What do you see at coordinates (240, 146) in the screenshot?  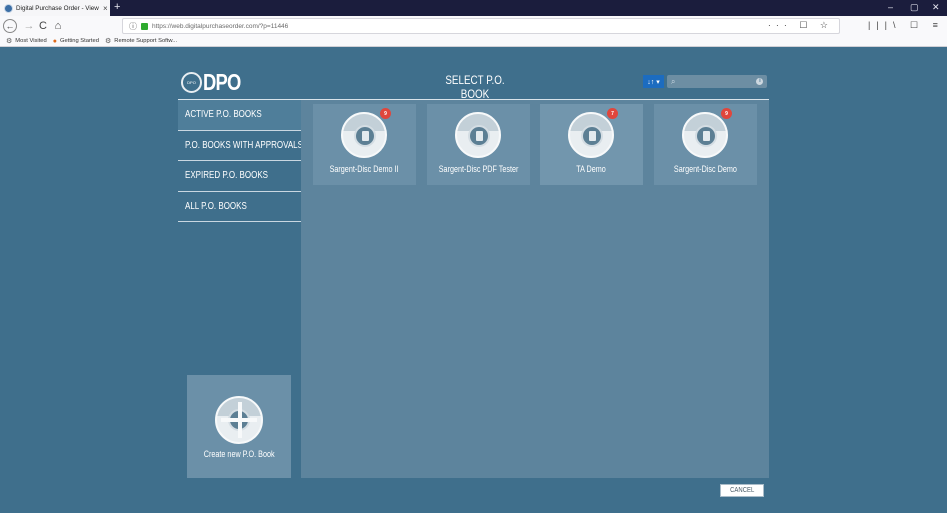 I see `sidebar-item-po-books-with-approvals: P.O. BOOKS WITH APPROVALS` at bounding box center [240, 146].